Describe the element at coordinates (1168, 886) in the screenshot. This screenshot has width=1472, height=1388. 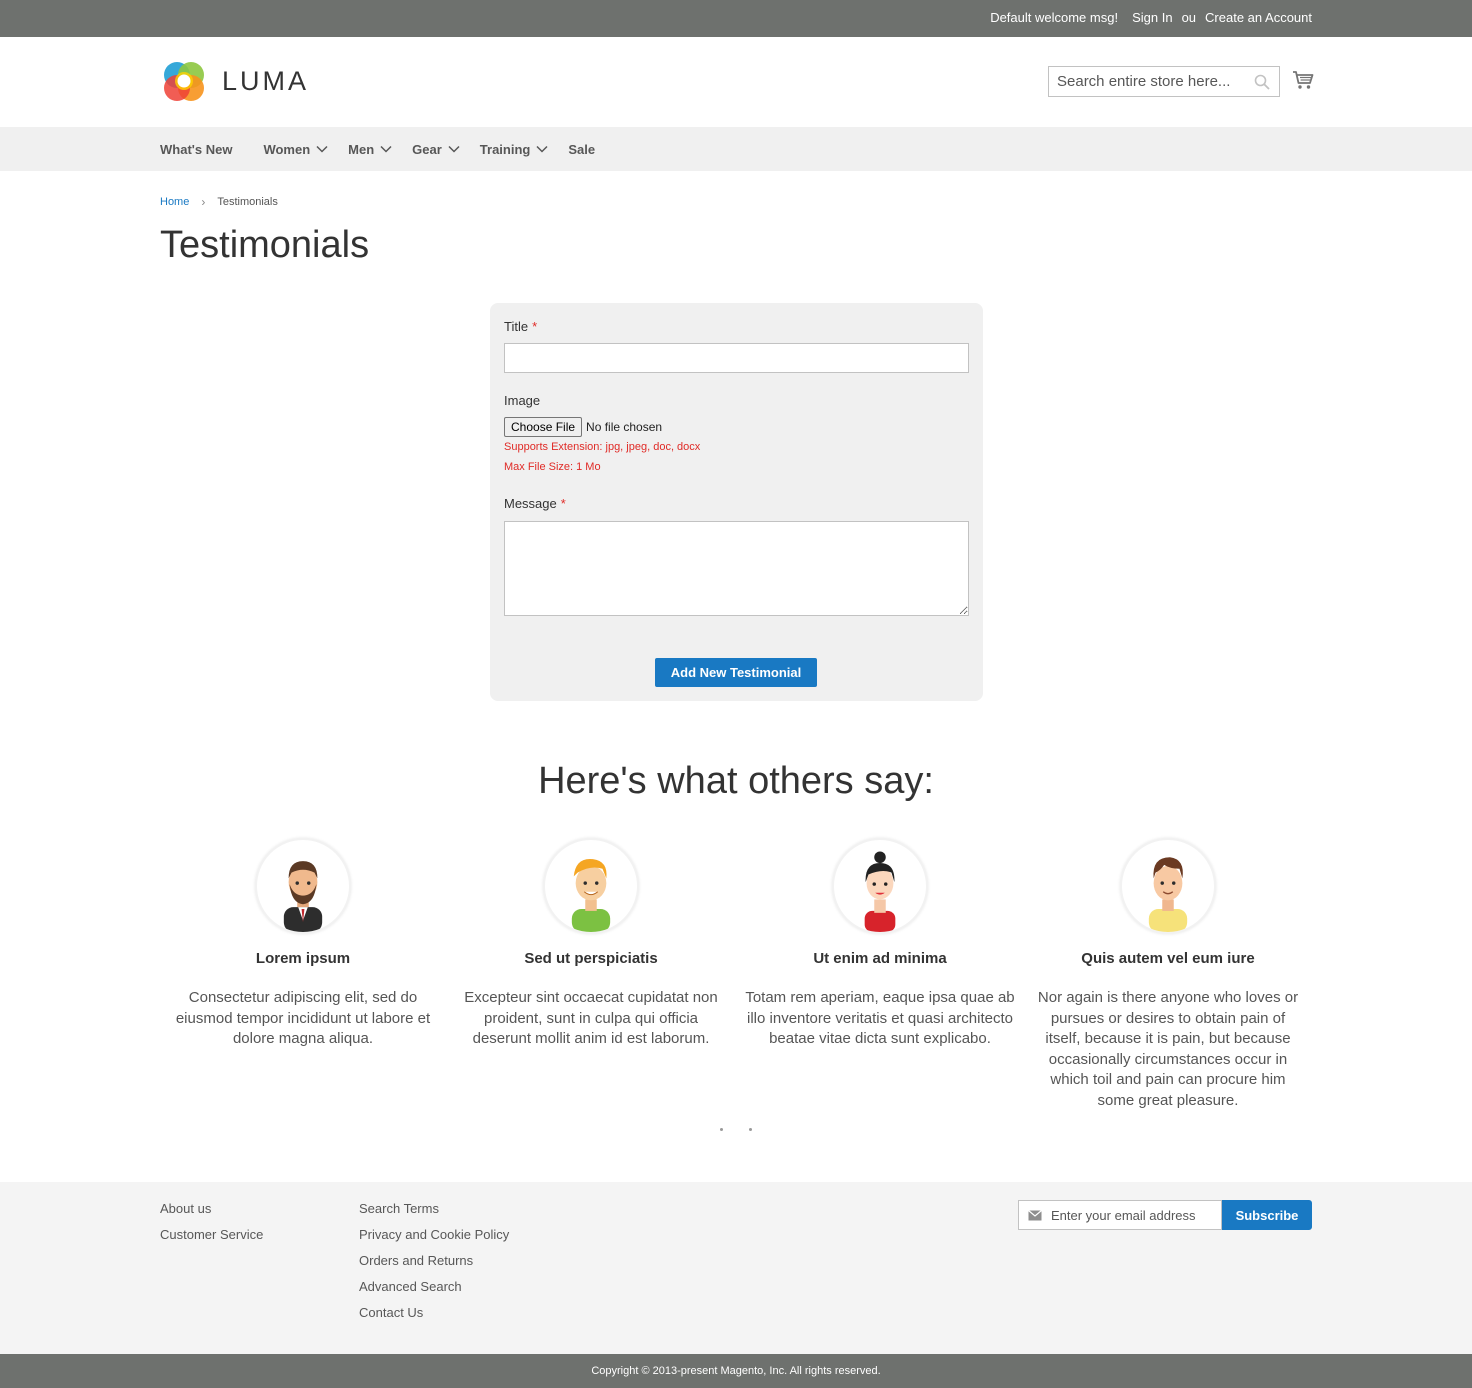
I see `young-man-avatar-icon` at that location.